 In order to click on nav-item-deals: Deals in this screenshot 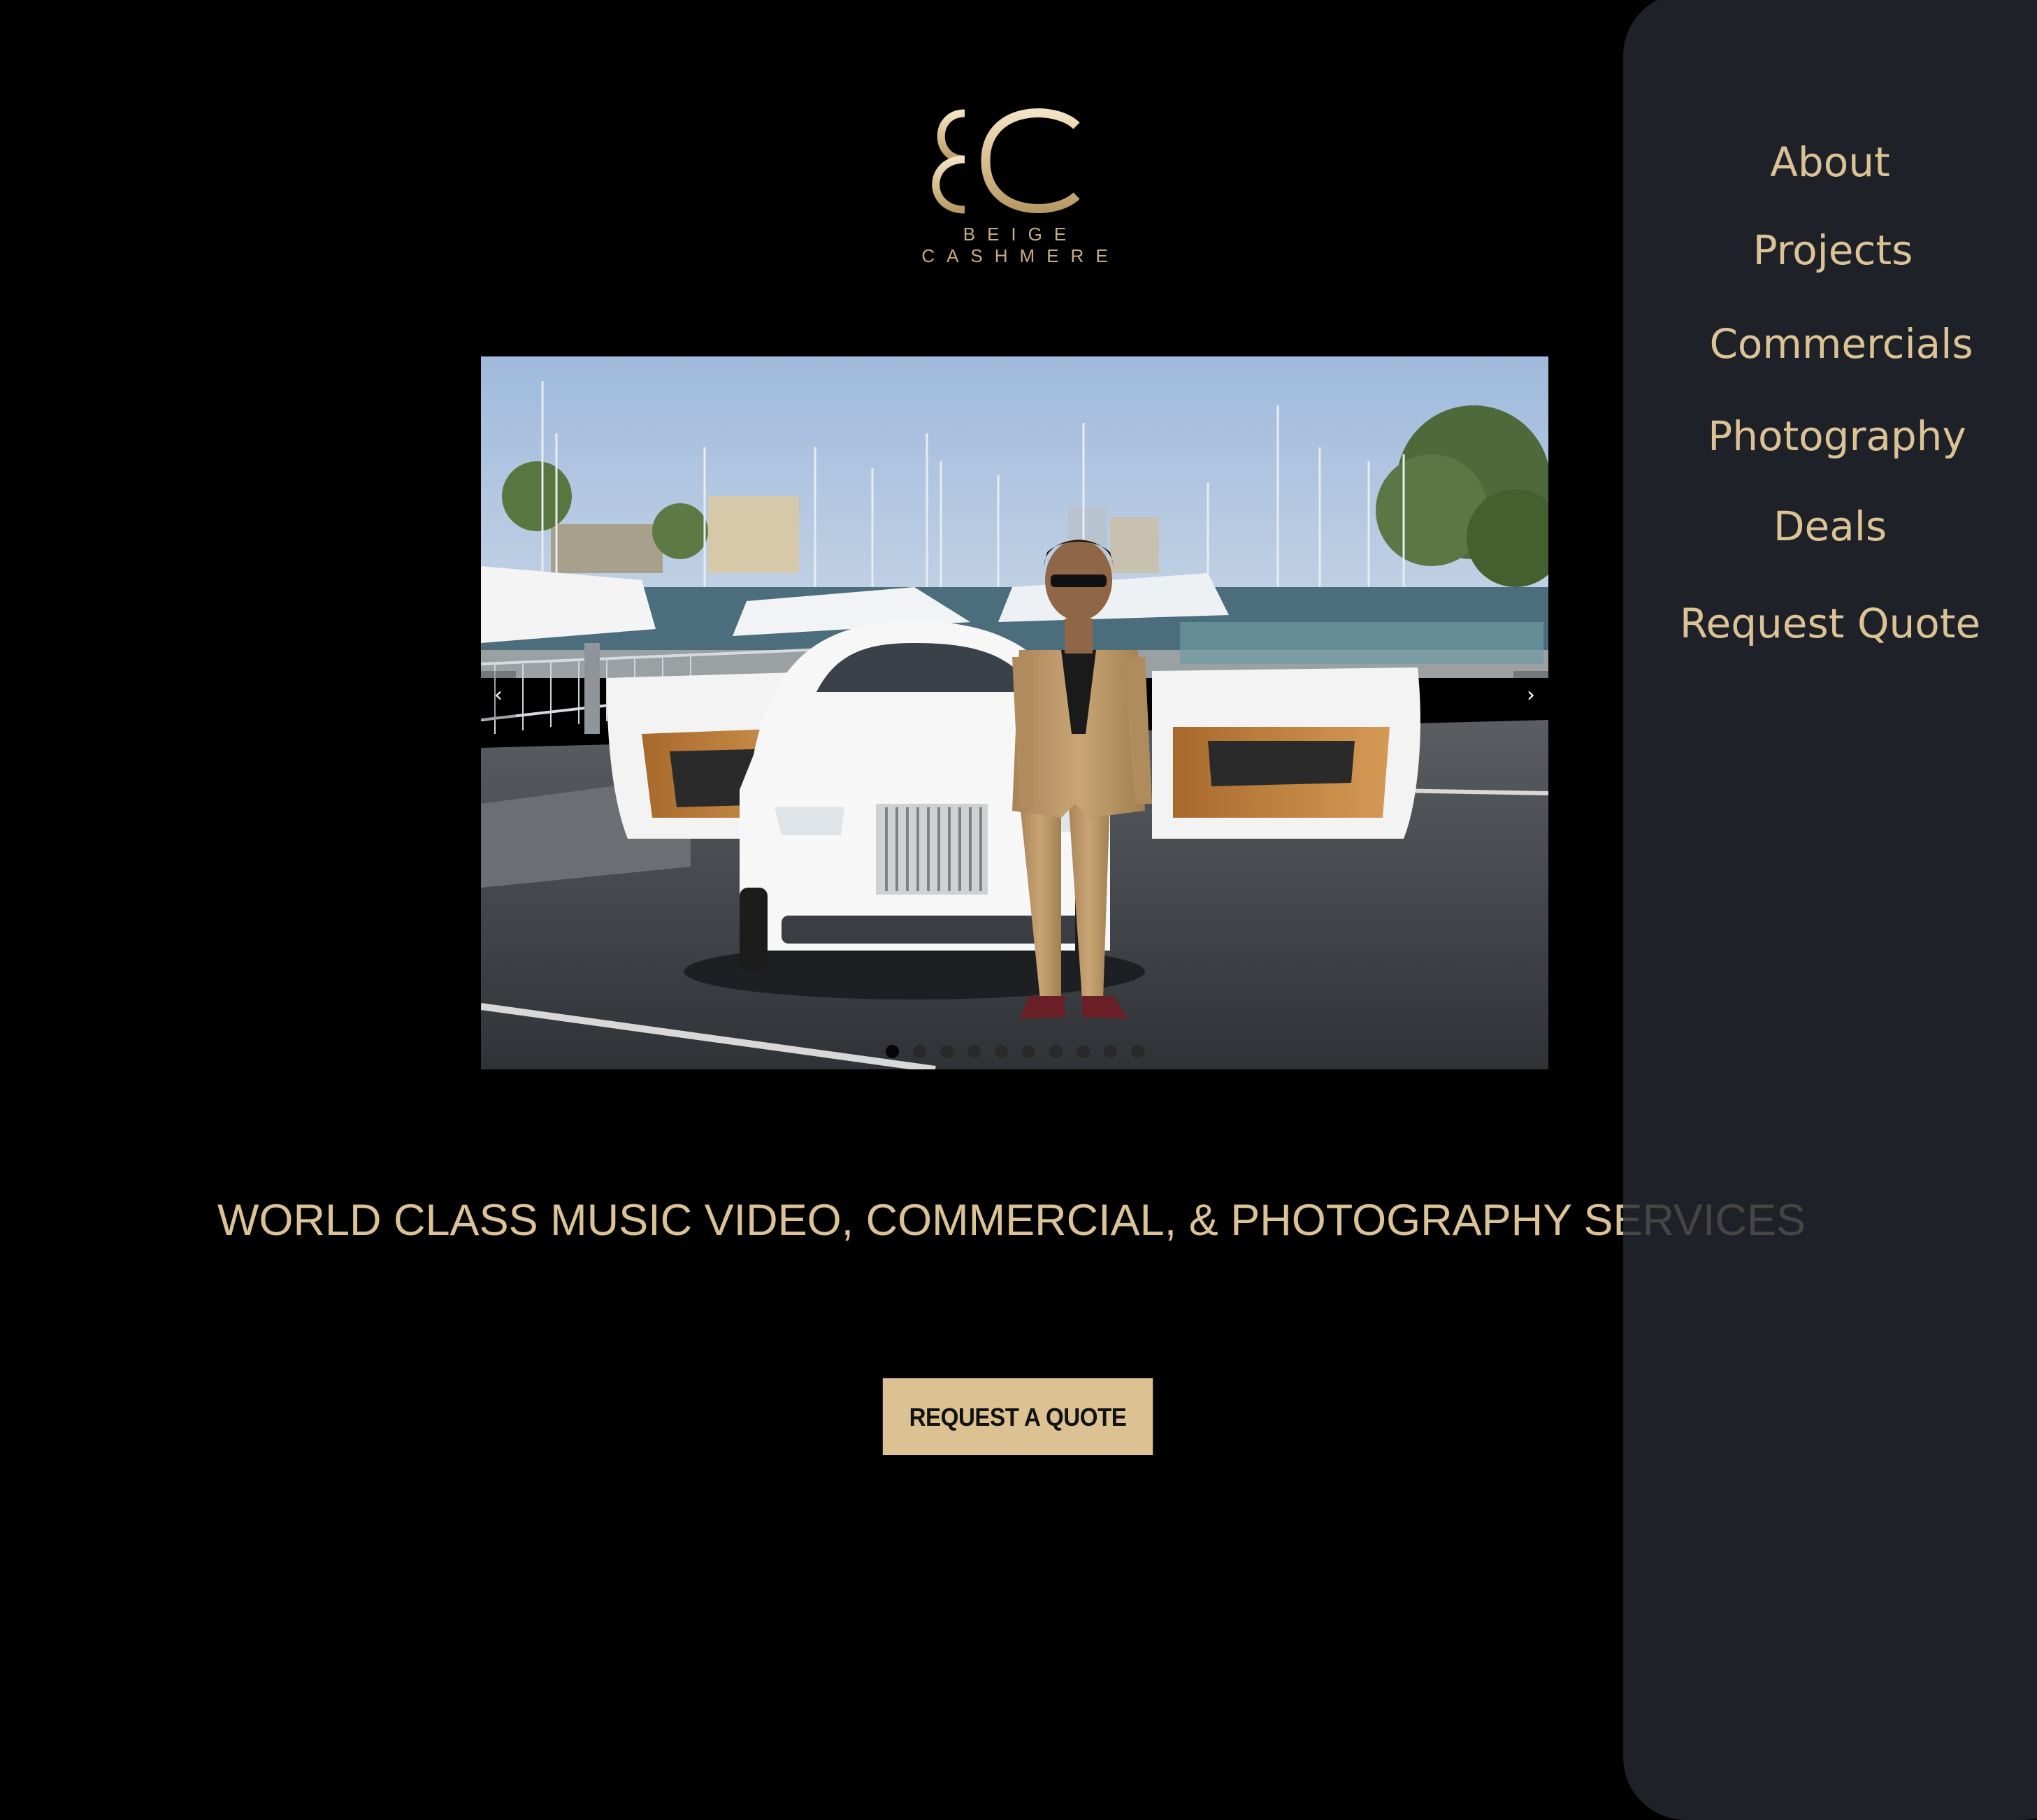, I will do `click(1830, 527)`.